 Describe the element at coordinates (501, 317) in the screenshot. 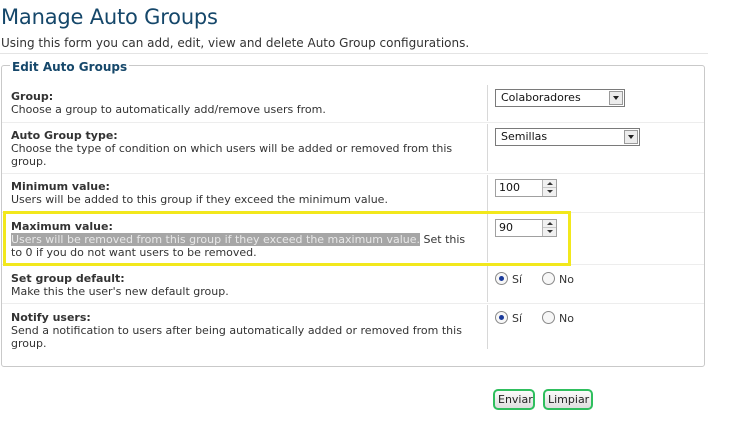

I see `notify-yes-radio` at that location.